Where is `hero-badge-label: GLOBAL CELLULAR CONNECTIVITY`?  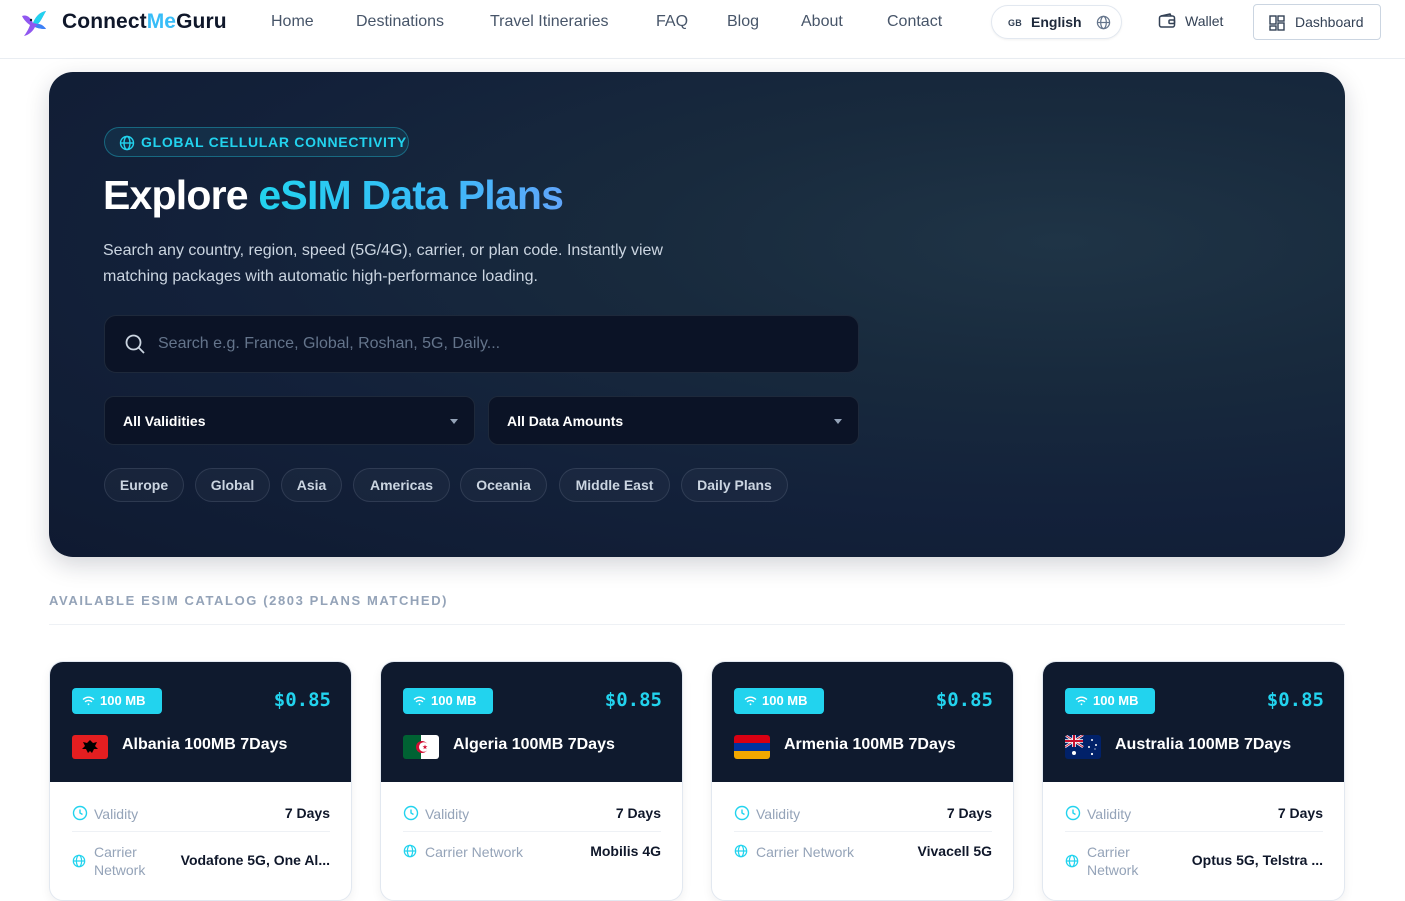
hero-badge-label: GLOBAL CELLULAR CONNECTIVITY is located at coordinates (274, 142).